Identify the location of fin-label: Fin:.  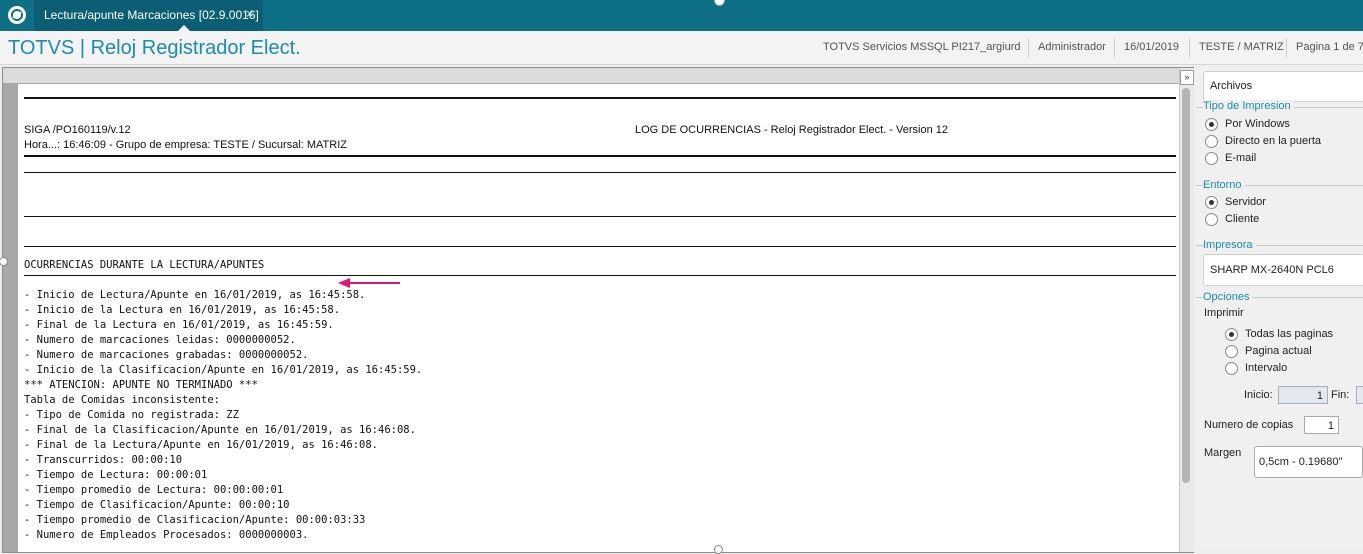
(1340, 395).